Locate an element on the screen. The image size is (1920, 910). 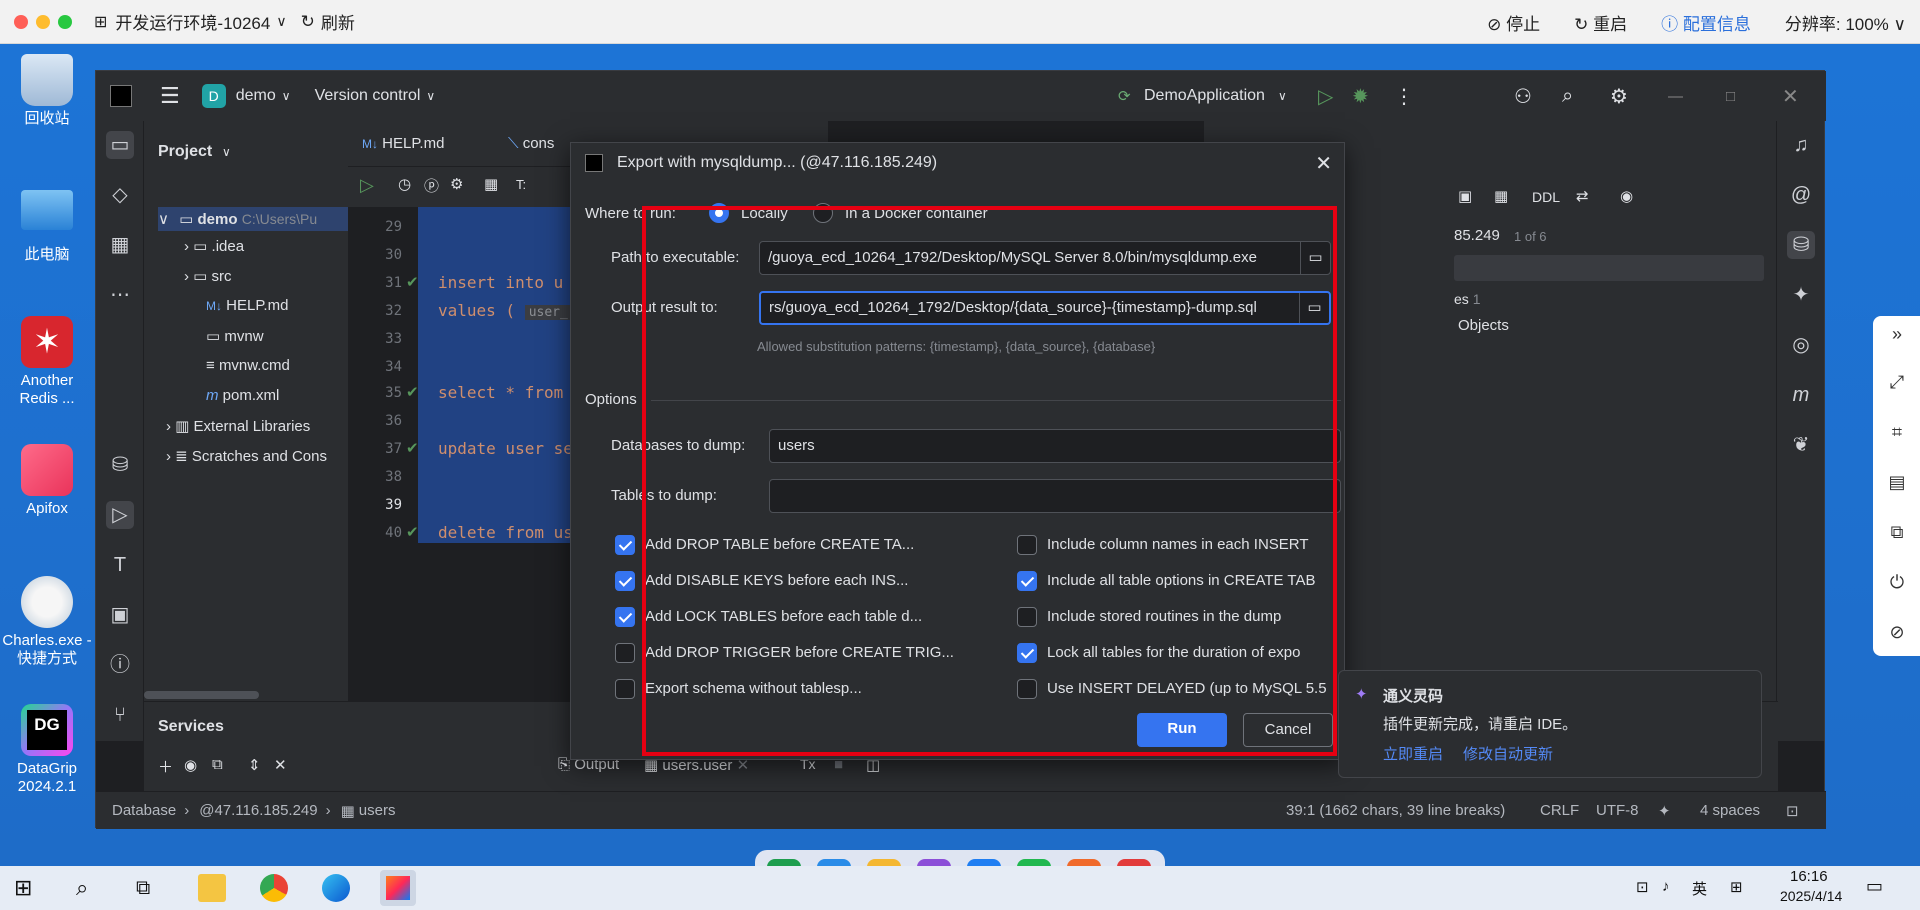
volume-icon: ♪ is located at coordinates (1666, 886).